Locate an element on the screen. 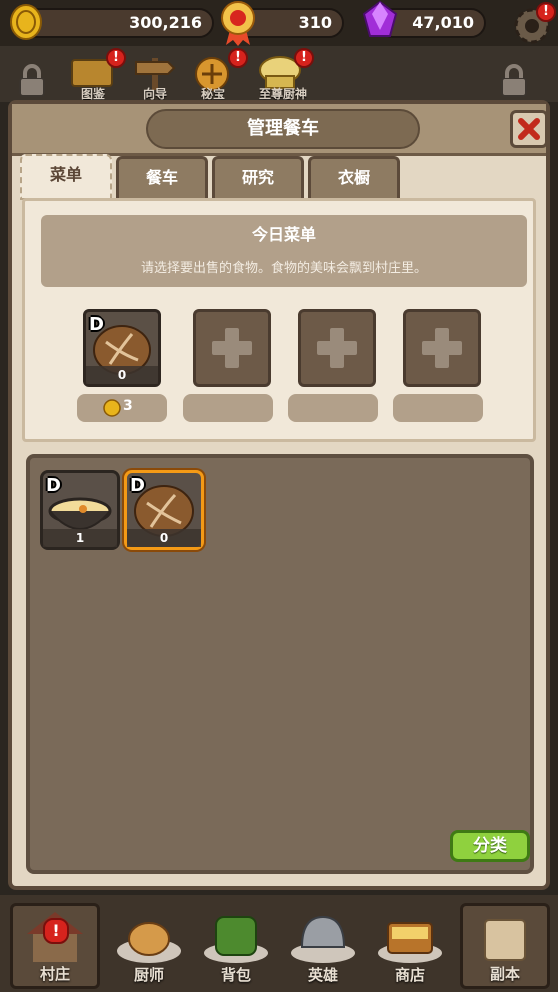  panel-header: 管理餐车 is located at coordinates (280, 130).